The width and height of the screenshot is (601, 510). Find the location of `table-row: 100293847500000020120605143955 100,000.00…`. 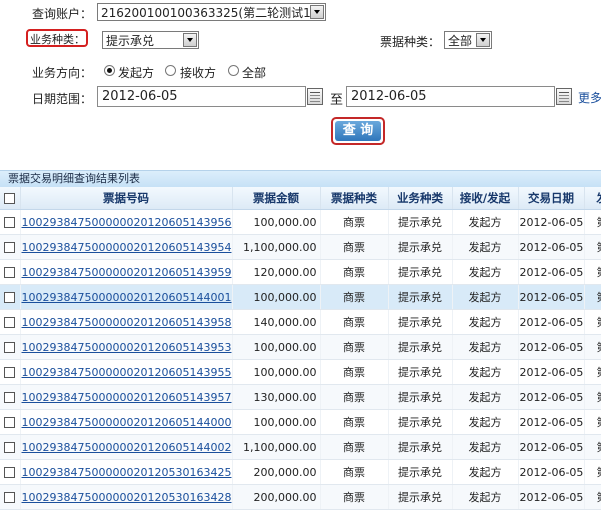

table-row: 100293847500000020120605143955 100,000.00… is located at coordinates (300, 372).